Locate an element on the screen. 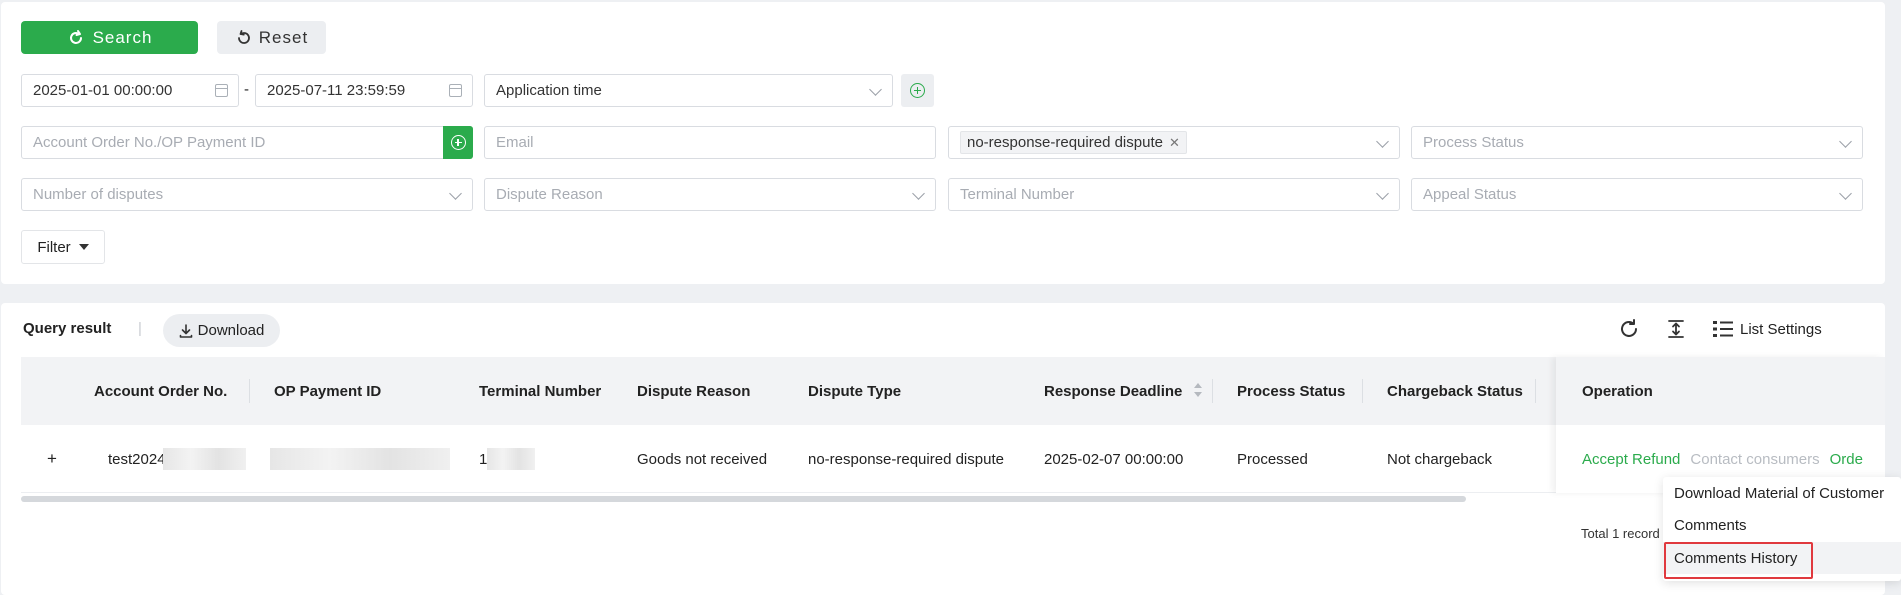  dispute-type-select: no-response-required dispute ✕ is located at coordinates (1174, 142).